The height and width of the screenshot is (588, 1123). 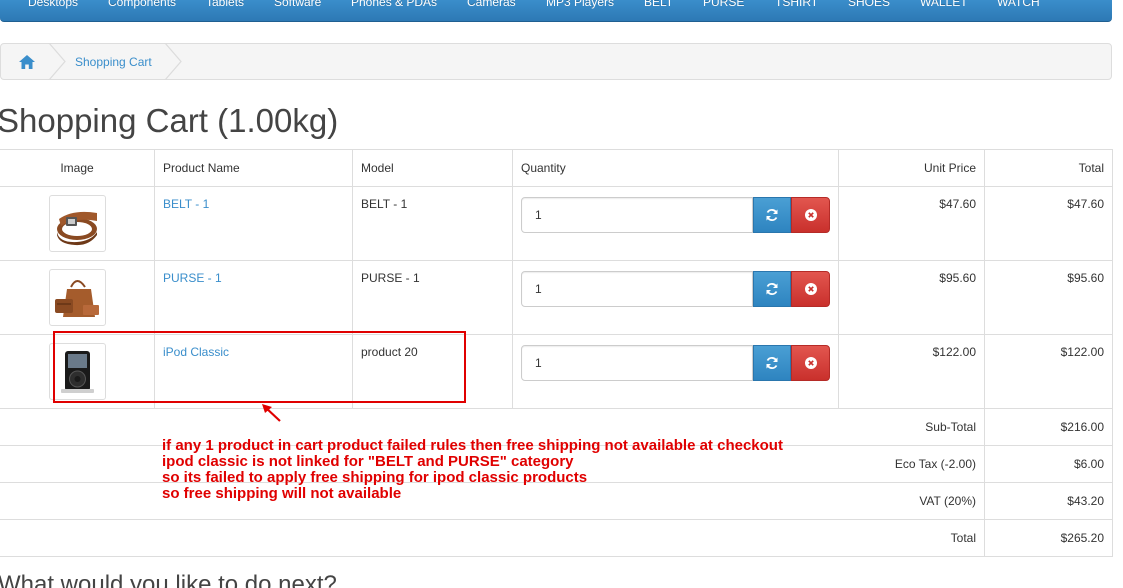 What do you see at coordinates (394, 4) in the screenshot?
I see `nav-item-phones-pdas: Phones & PDAs` at bounding box center [394, 4].